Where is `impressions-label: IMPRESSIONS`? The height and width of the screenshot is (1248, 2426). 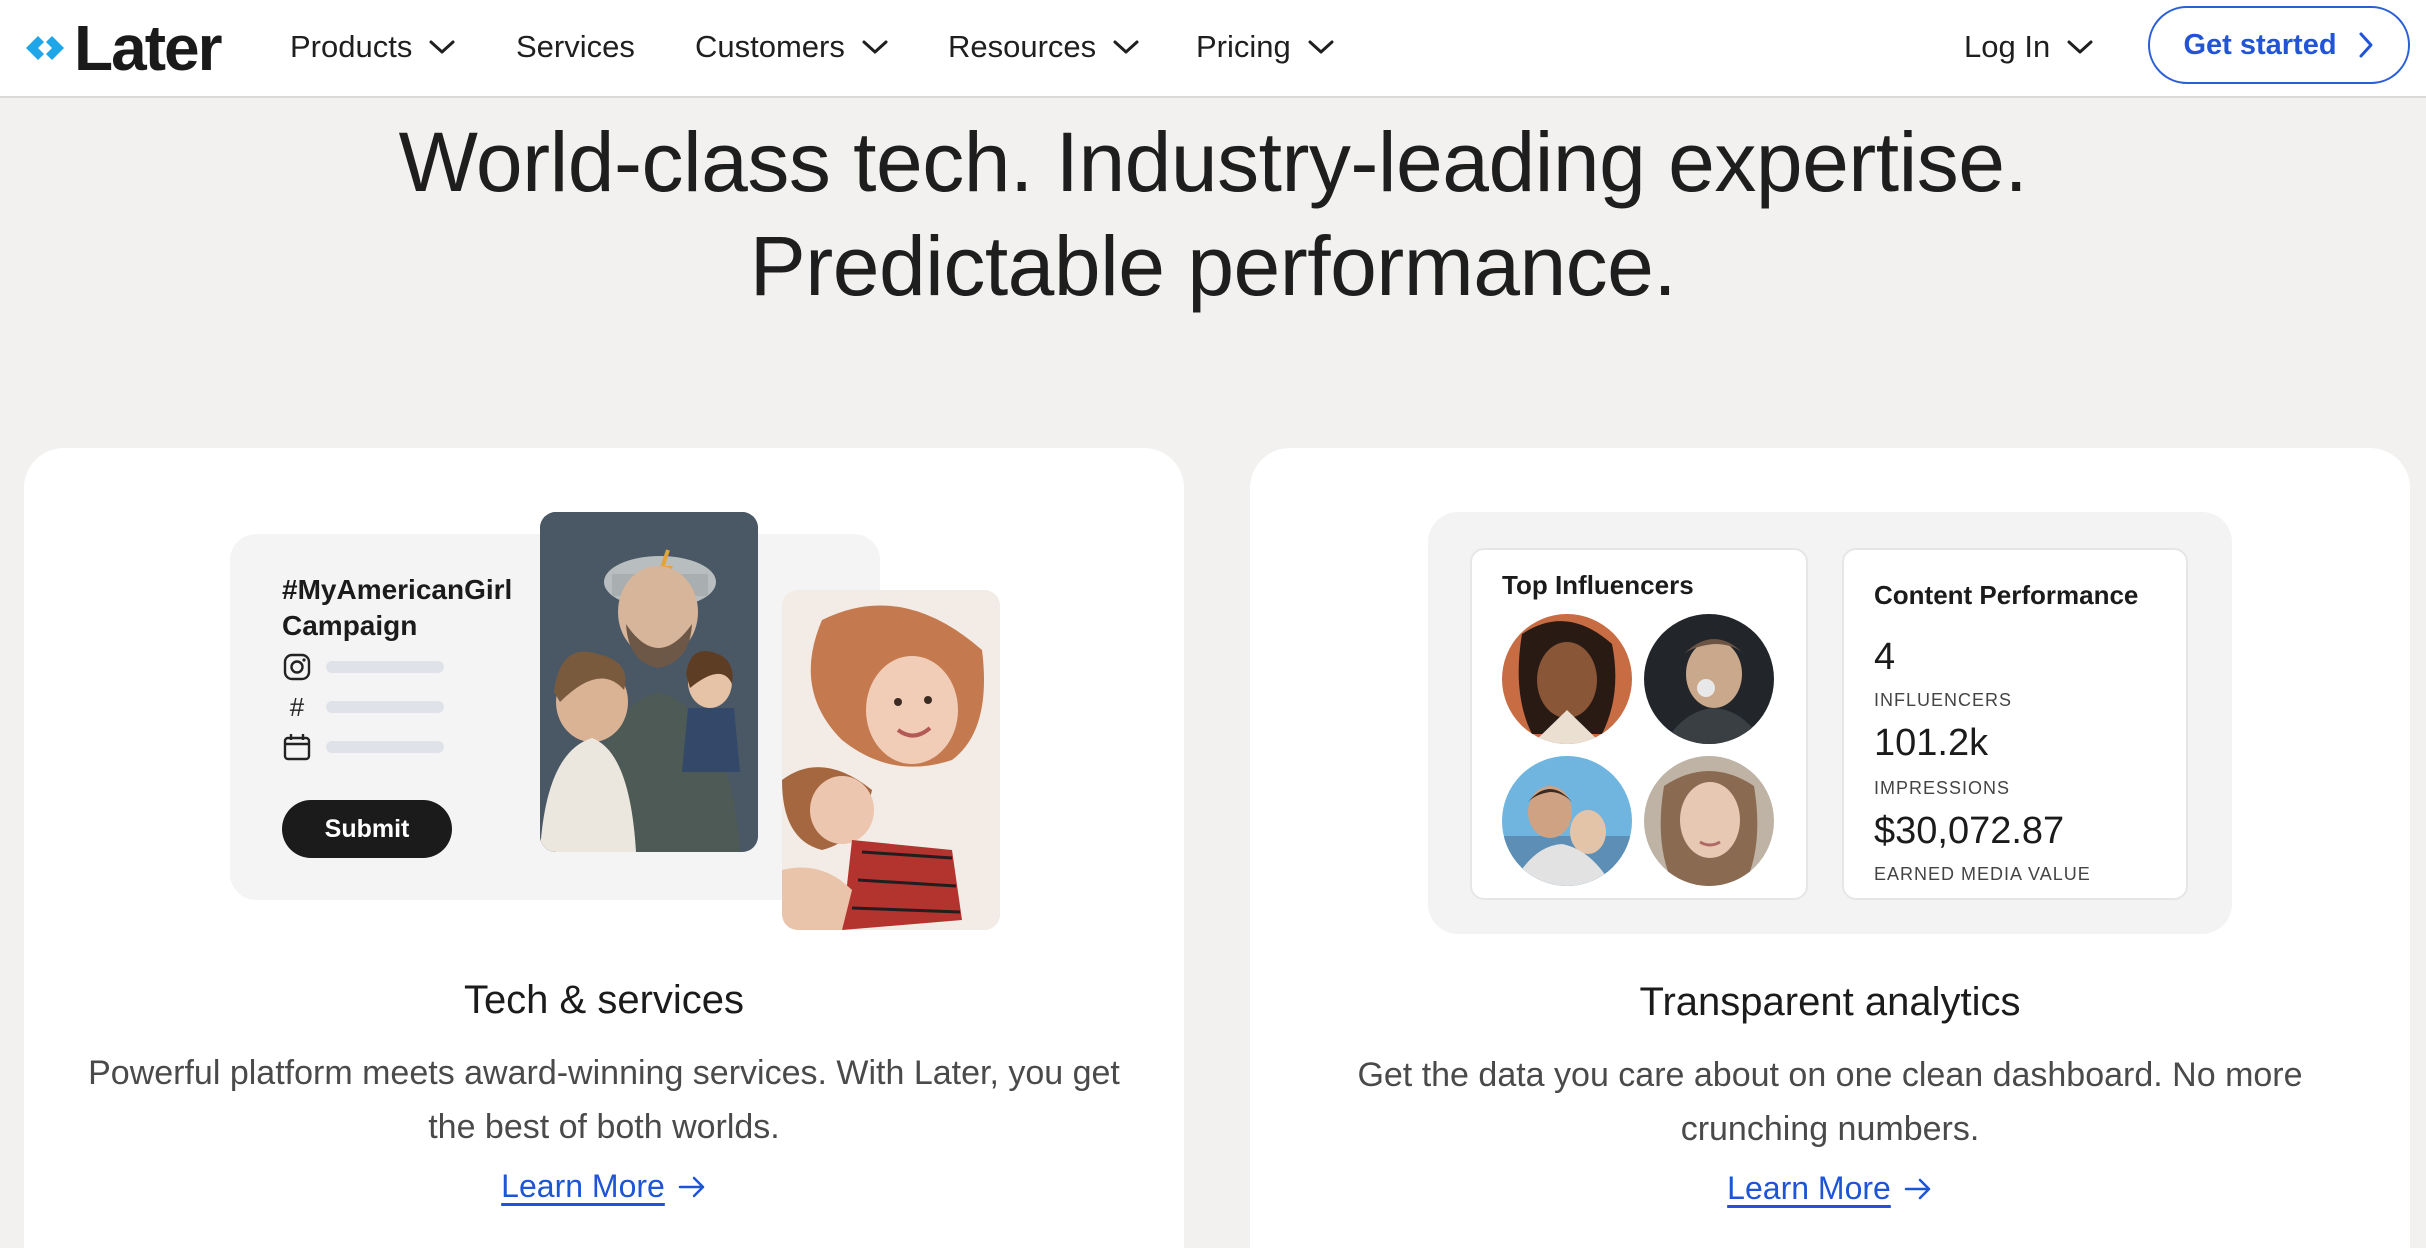
impressions-label: IMPRESSIONS is located at coordinates (1942, 788).